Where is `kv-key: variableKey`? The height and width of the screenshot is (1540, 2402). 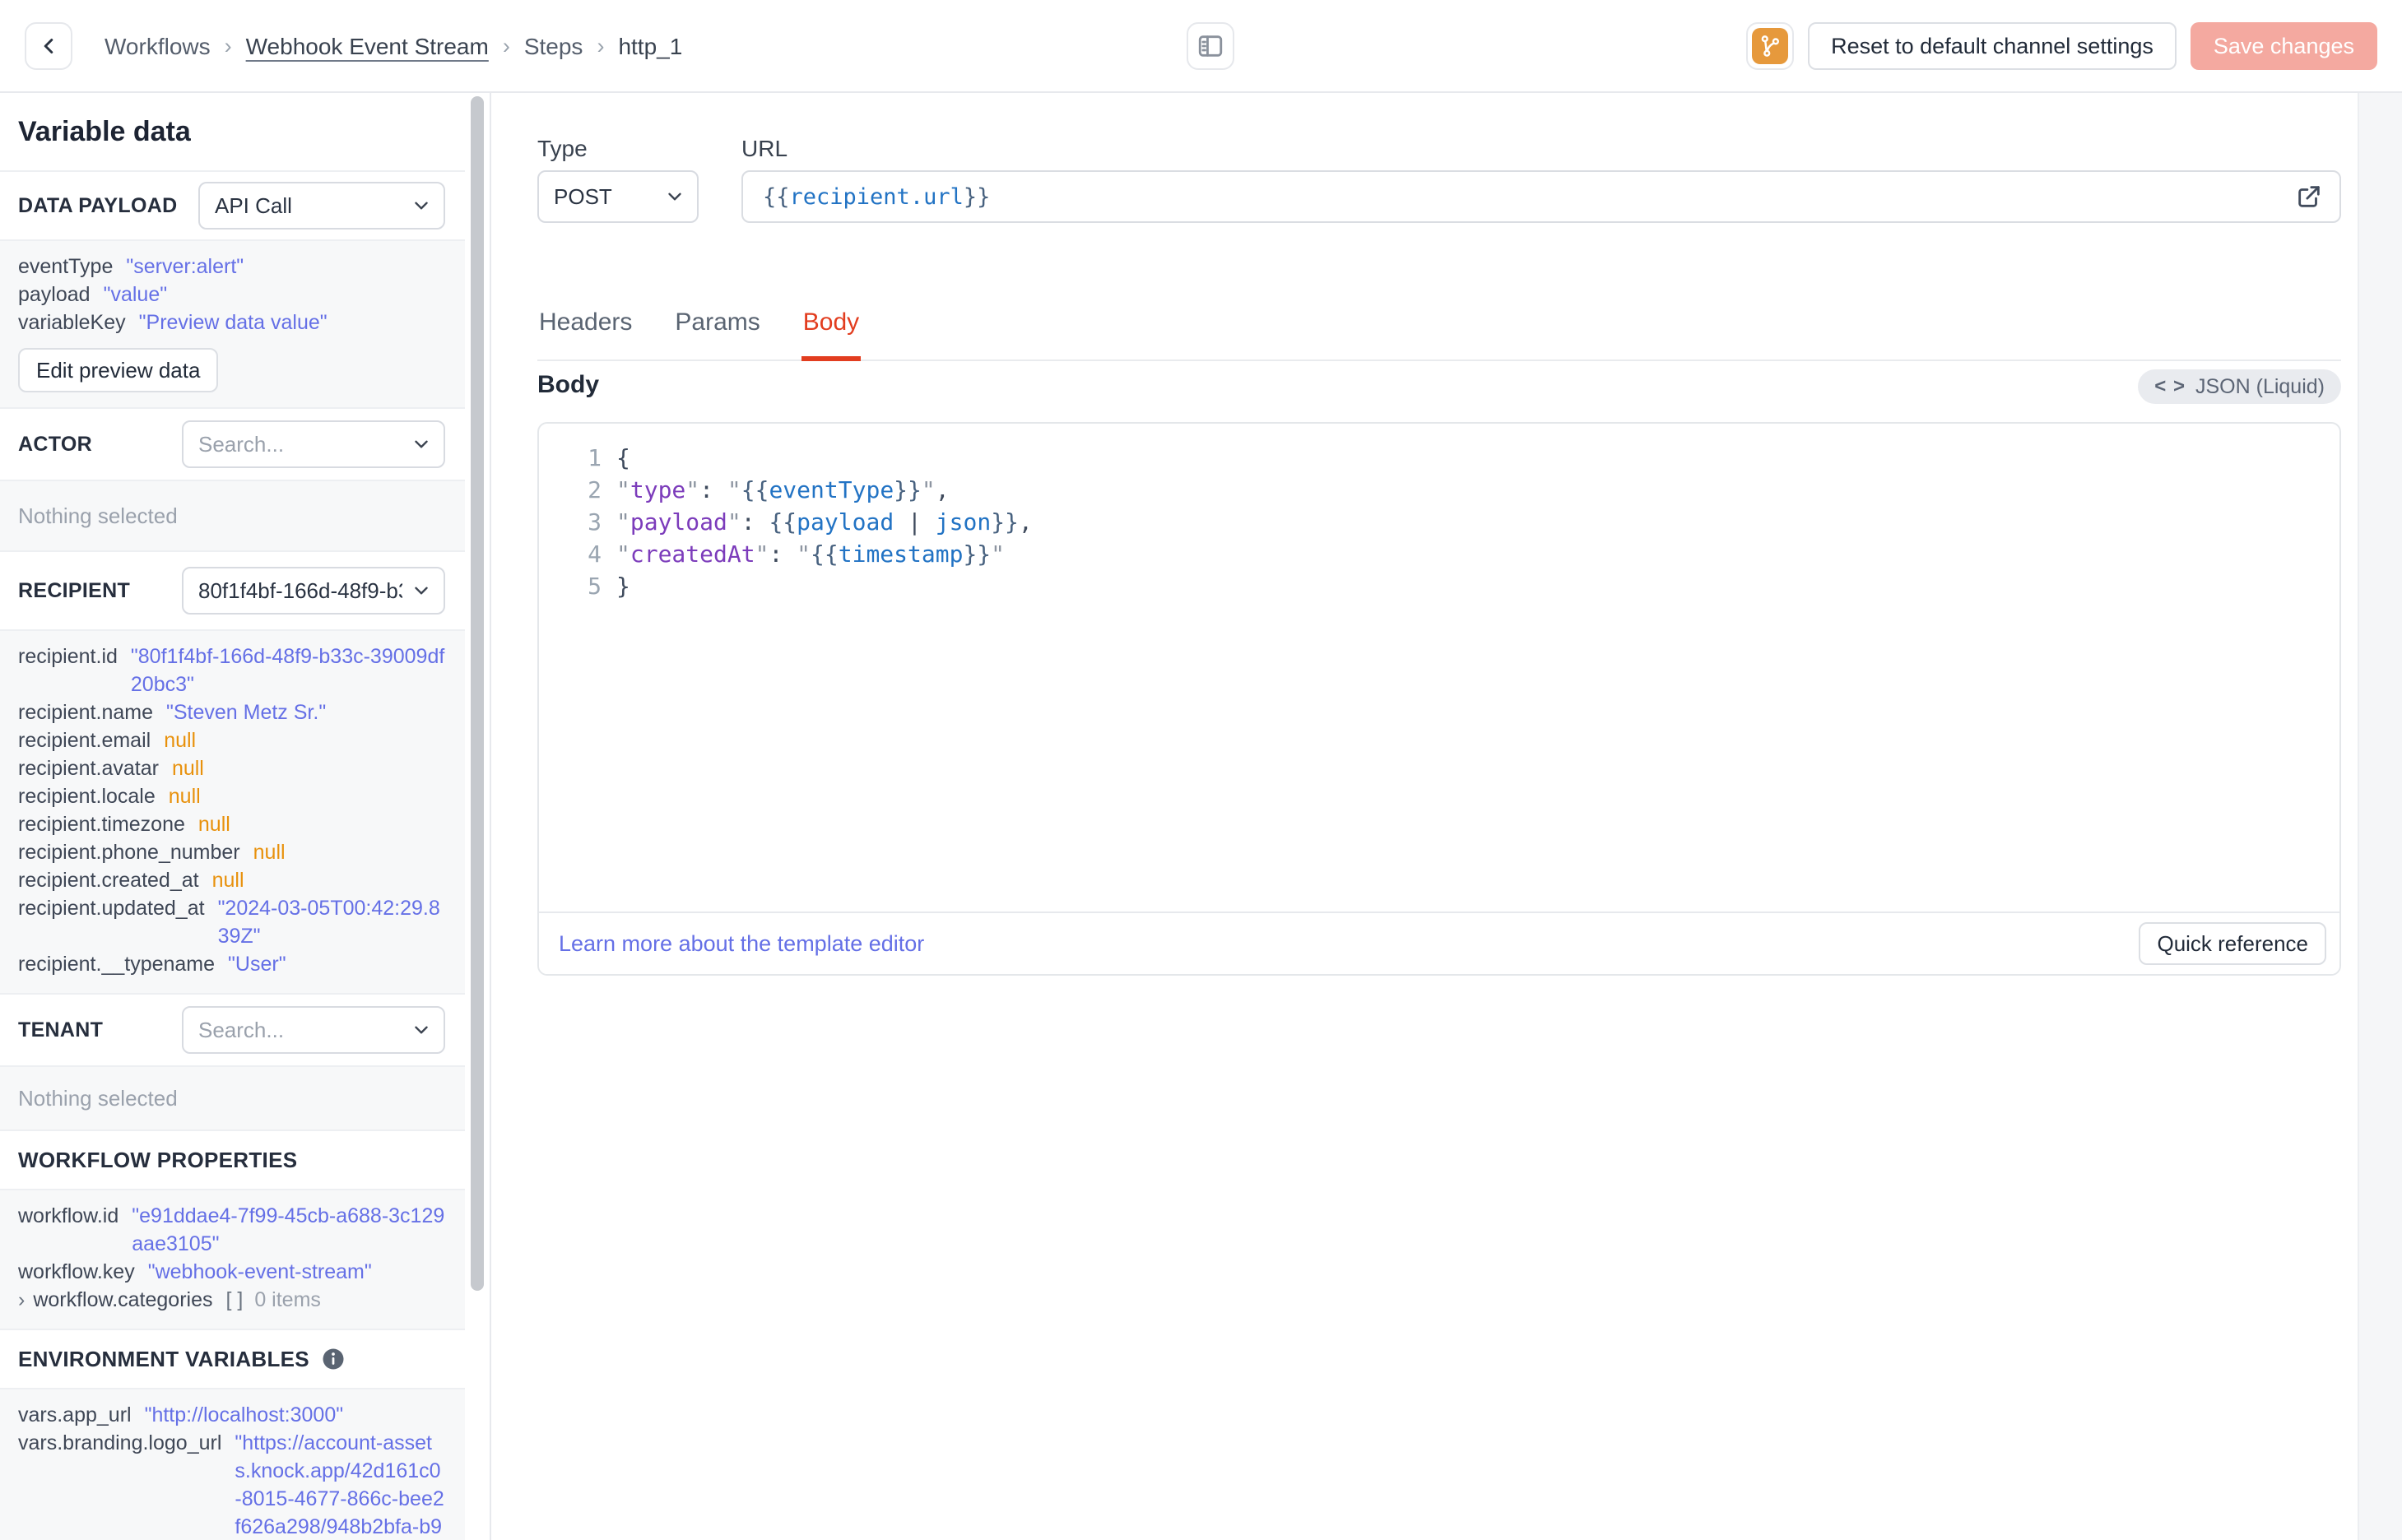
kv-key: variableKey is located at coordinates (72, 322).